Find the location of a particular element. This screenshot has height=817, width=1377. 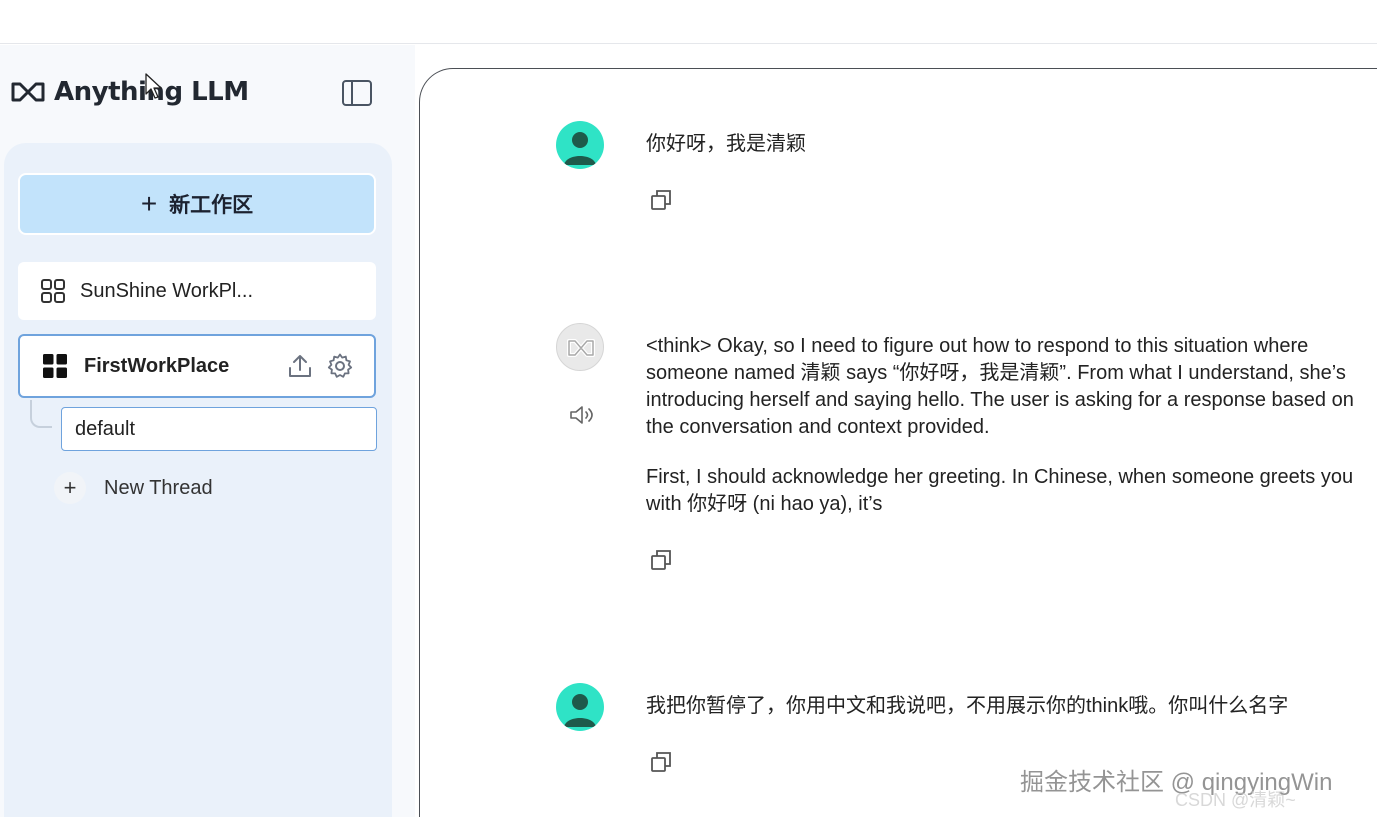

assistant-avatar is located at coordinates (580, 347).